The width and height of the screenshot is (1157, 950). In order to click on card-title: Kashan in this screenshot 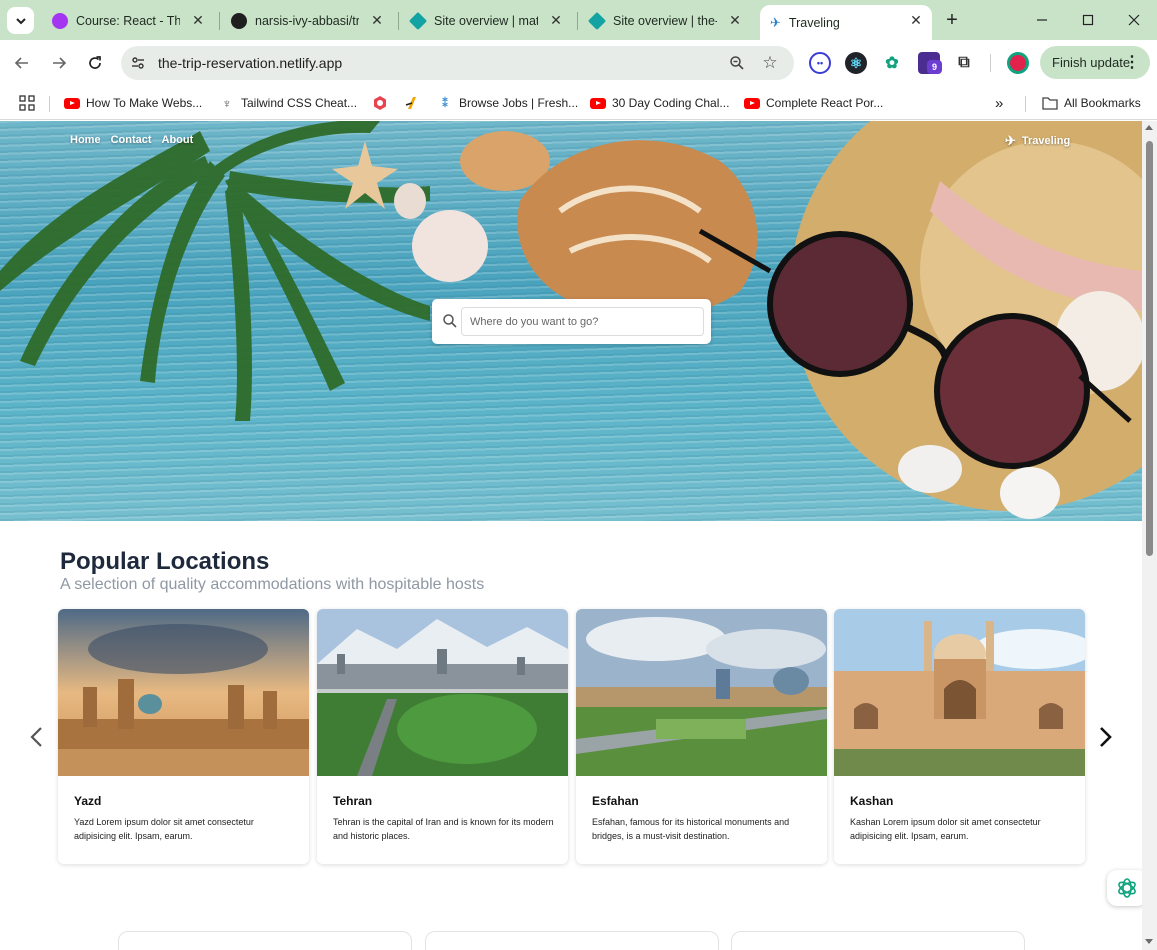, I will do `click(872, 801)`.